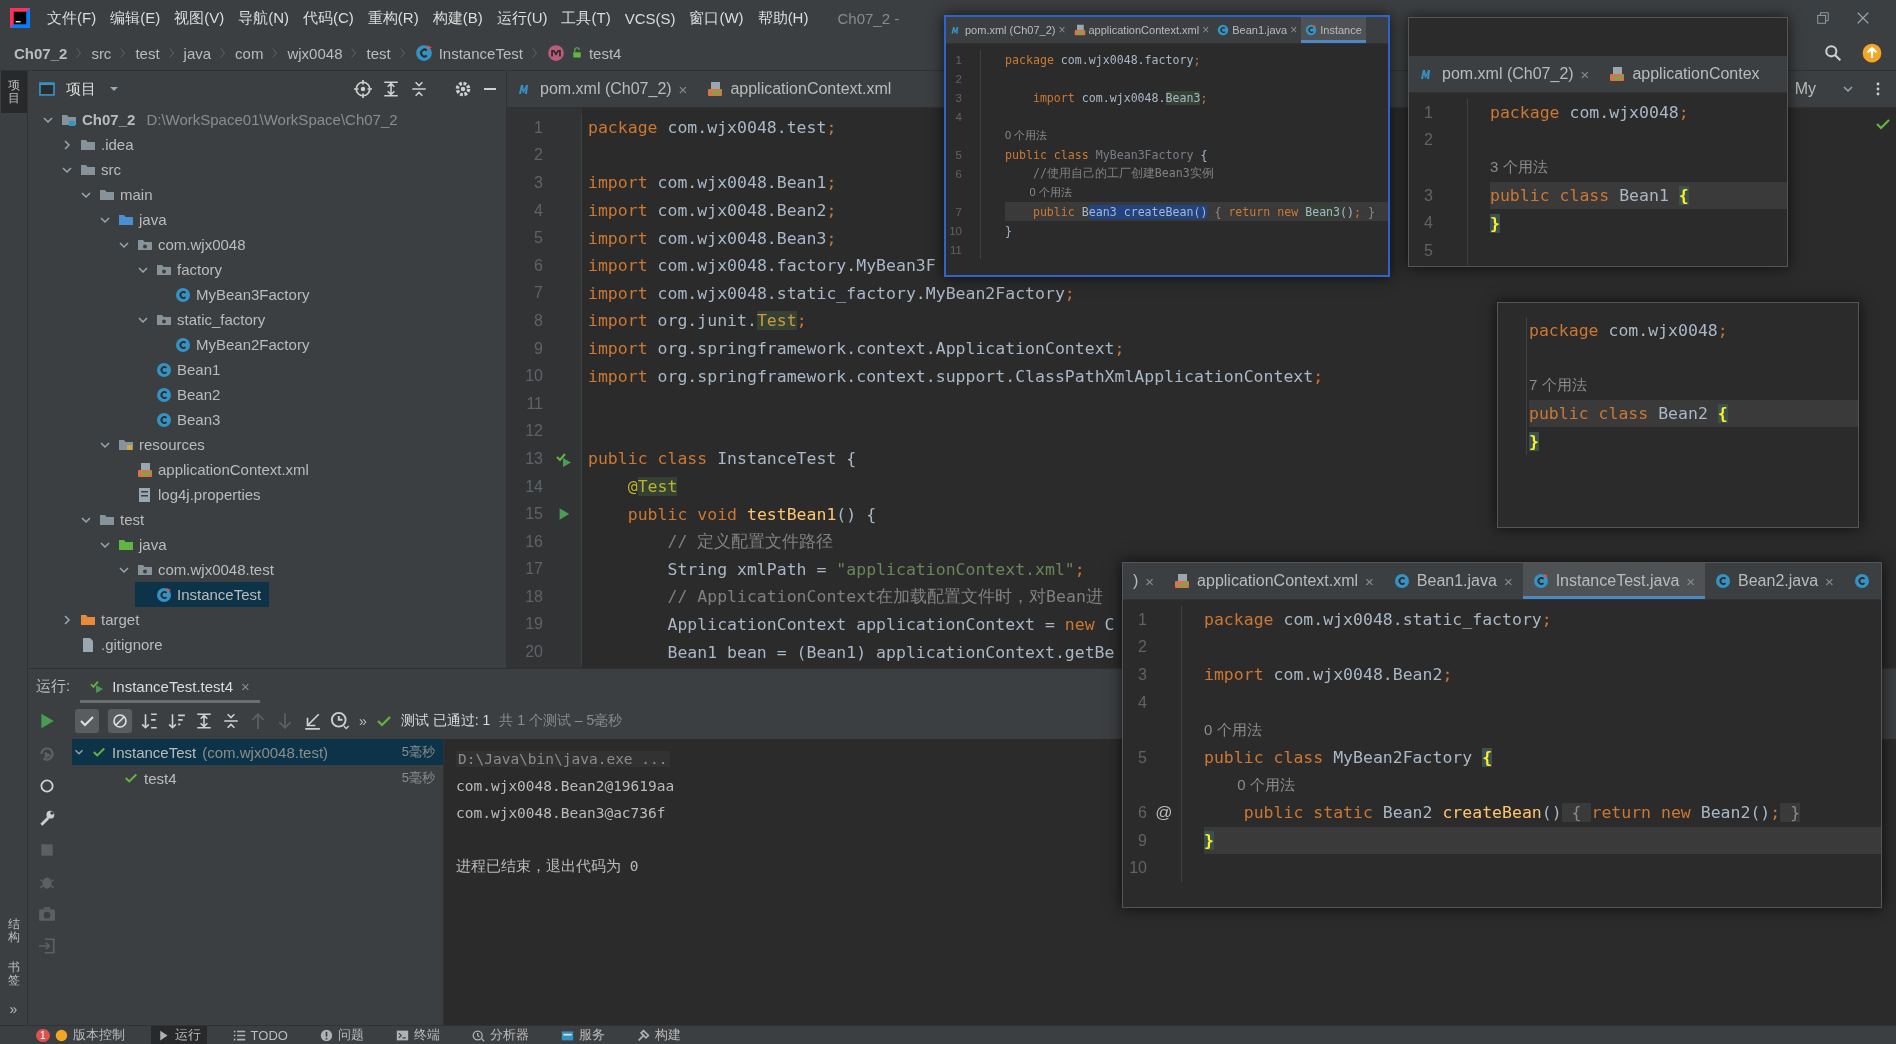 The height and width of the screenshot is (1044, 1896). Describe the element at coordinates (1823, 18) in the screenshot. I see `restore-icon` at that location.